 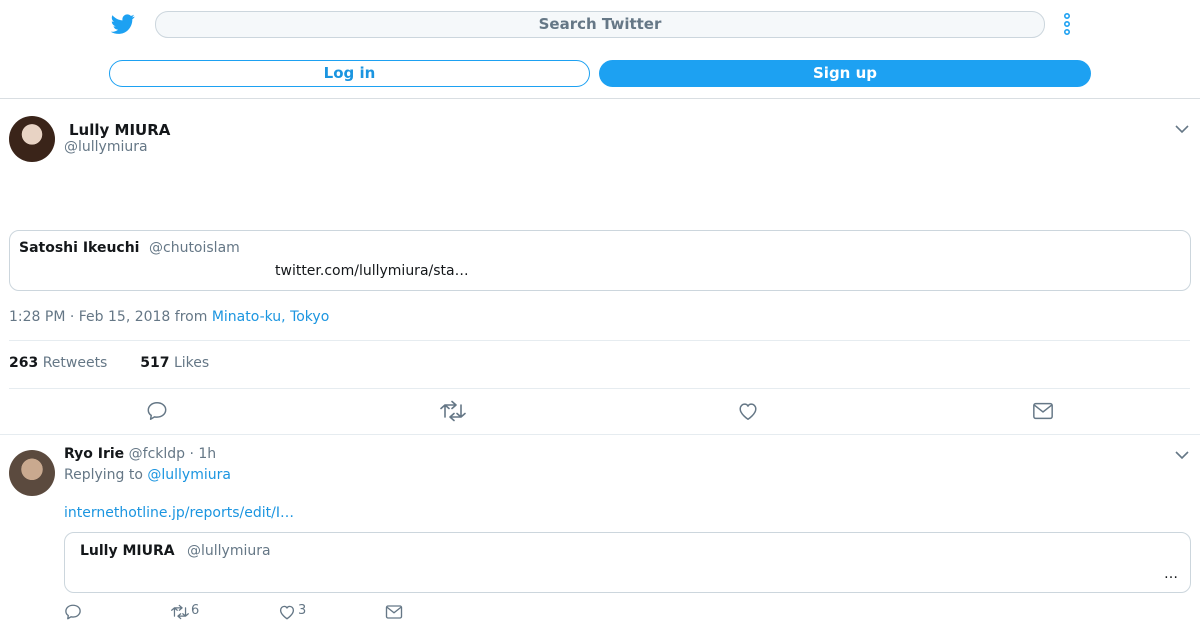 What do you see at coordinates (194, 248) in the screenshot?
I see `quoted-author-handle: @chutoislam` at bounding box center [194, 248].